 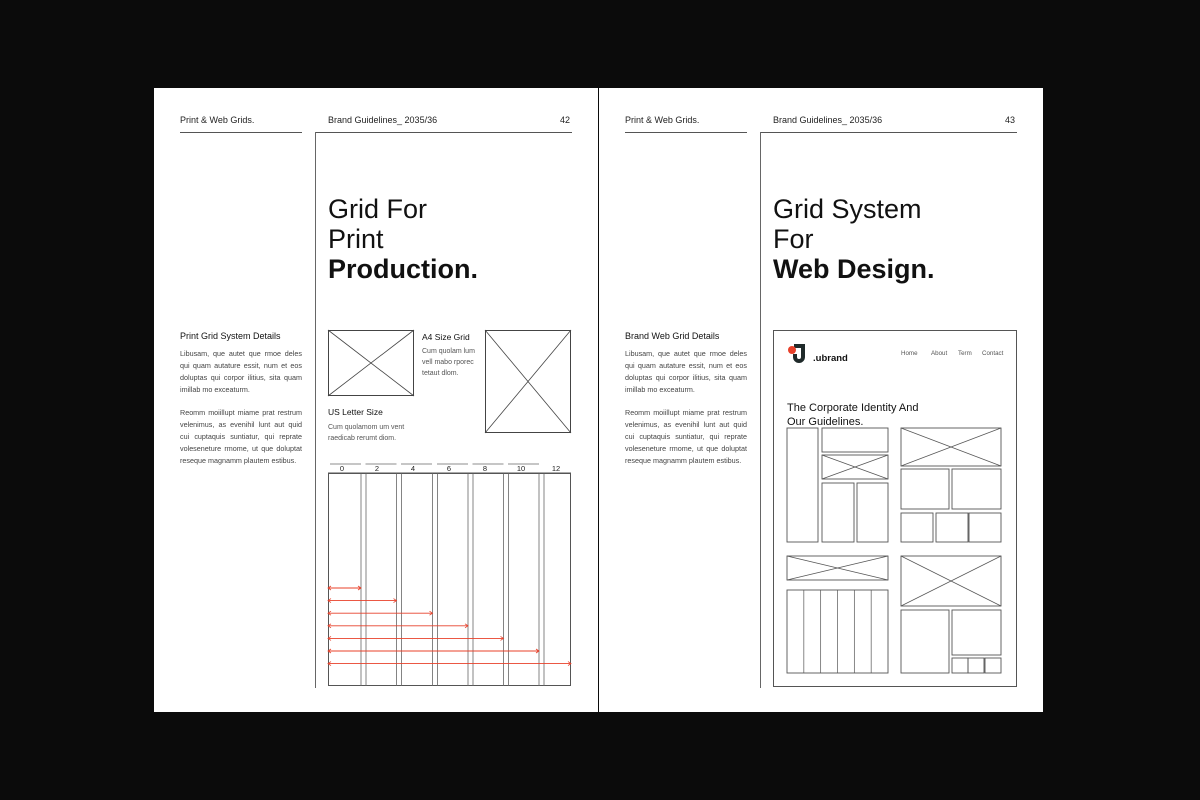 I want to click on wire-sidebar, so click(x=802, y=485).